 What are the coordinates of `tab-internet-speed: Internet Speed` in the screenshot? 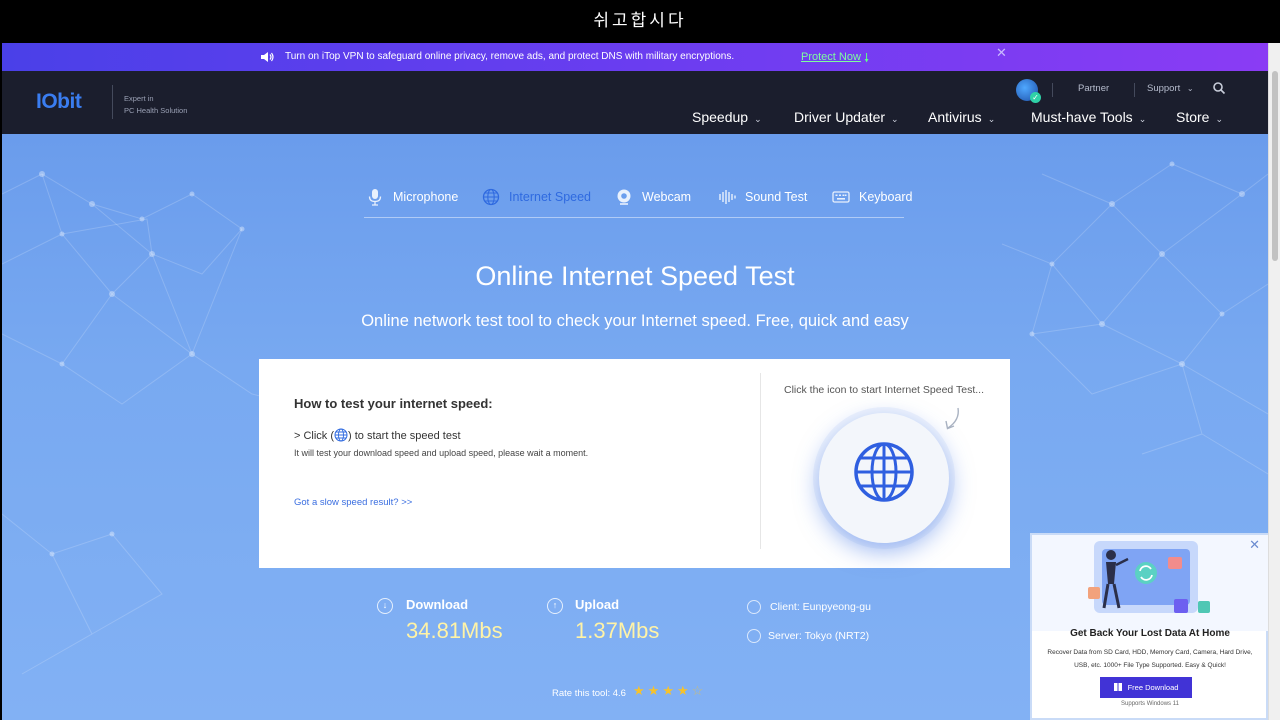 It's located at (536, 197).